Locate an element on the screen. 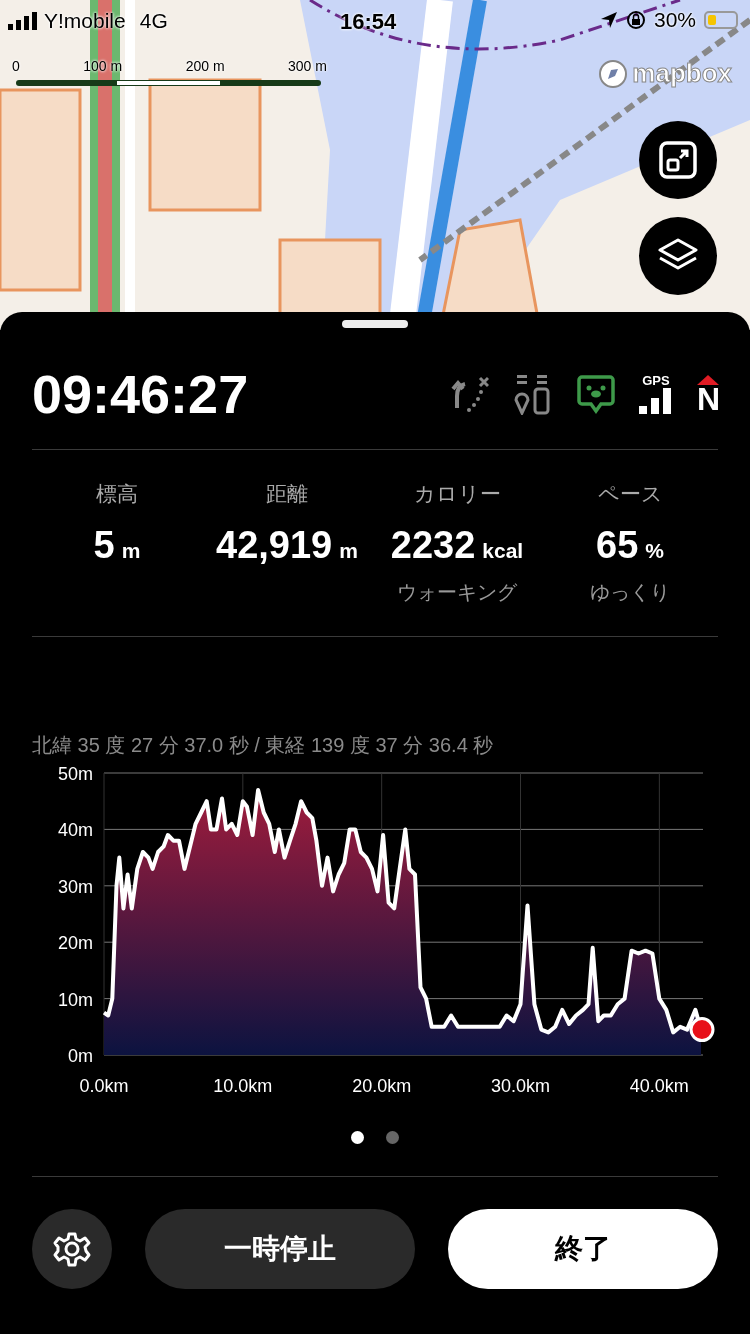  north-arrow-icon is located at coordinates (708, 379).